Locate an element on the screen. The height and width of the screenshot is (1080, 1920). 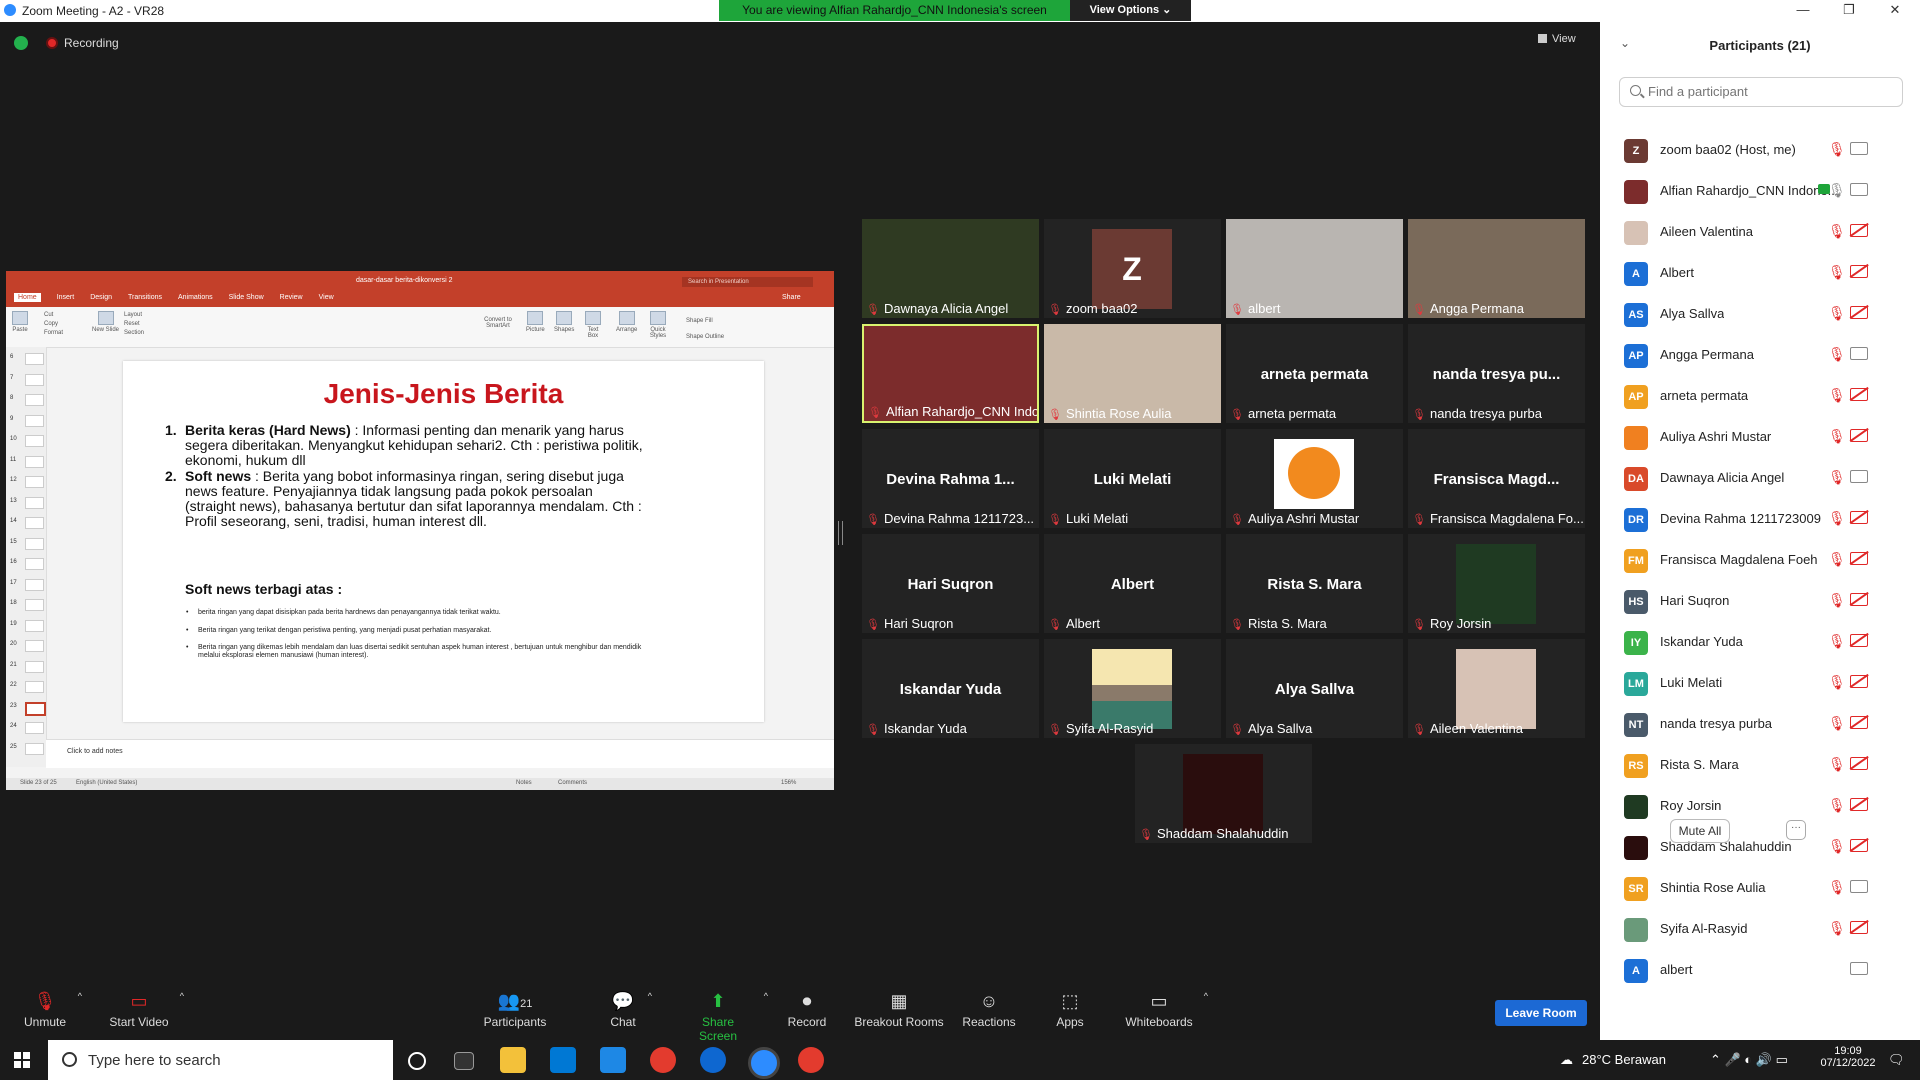
participant-row: Zzoom baa02 (Host, me) 🎙 is located at coordinates (1760, 150).